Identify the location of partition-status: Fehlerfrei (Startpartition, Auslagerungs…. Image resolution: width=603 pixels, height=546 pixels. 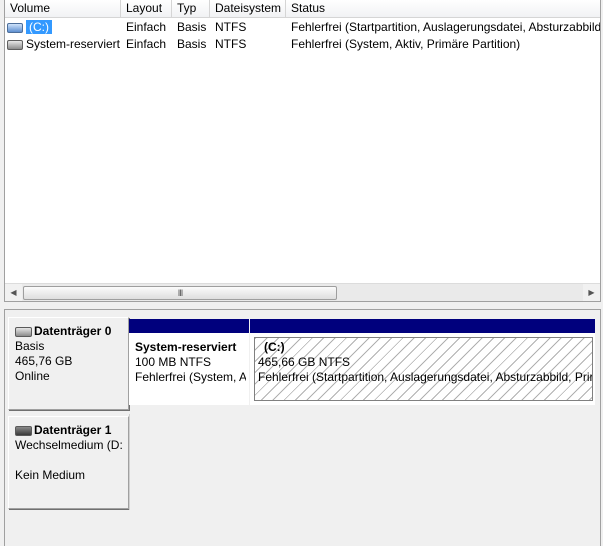
(425, 377).